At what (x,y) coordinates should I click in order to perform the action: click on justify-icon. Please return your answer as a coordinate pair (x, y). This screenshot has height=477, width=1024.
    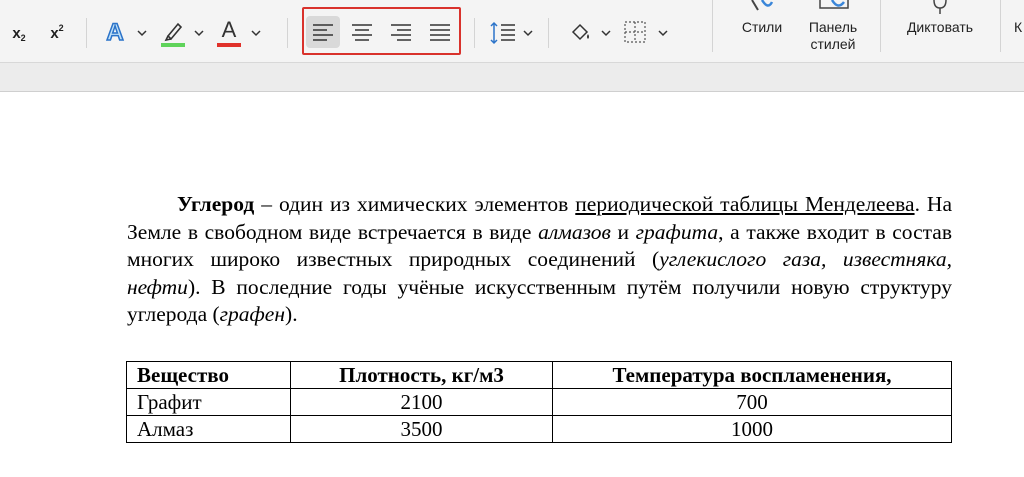
    Looking at the image, I should click on (440, 32).